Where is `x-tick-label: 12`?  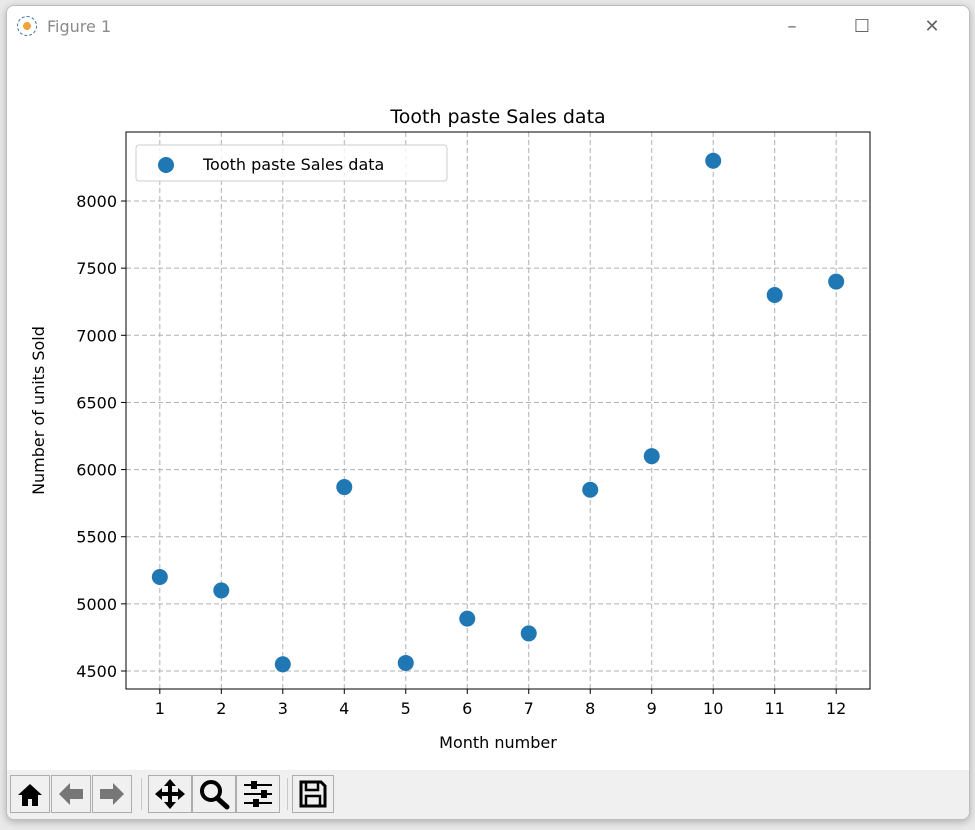 x-tick-label: 12 is located at coordinates (836, 708).